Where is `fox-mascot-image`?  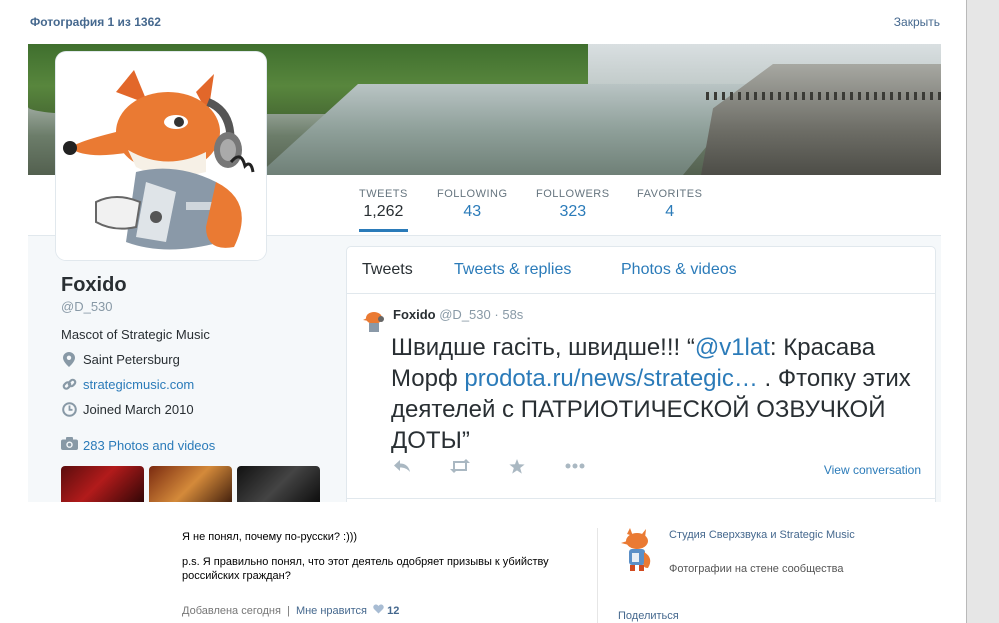 fox-mascot-image is located at coordinates (161, 156).